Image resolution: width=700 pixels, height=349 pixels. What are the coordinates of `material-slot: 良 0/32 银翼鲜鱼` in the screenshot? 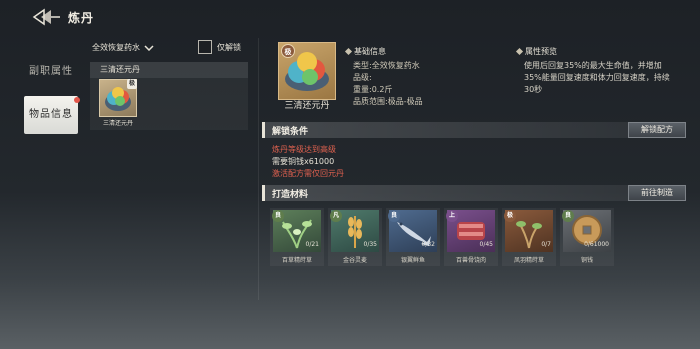 It's located at (413, 237).